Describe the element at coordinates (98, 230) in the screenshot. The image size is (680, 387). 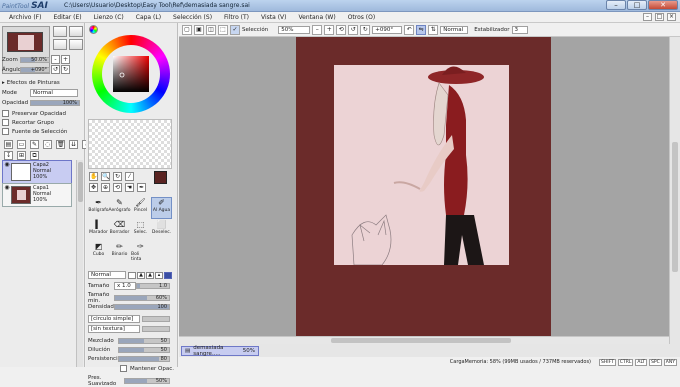
I see `tool-marador: ▍ Marador` at that location.